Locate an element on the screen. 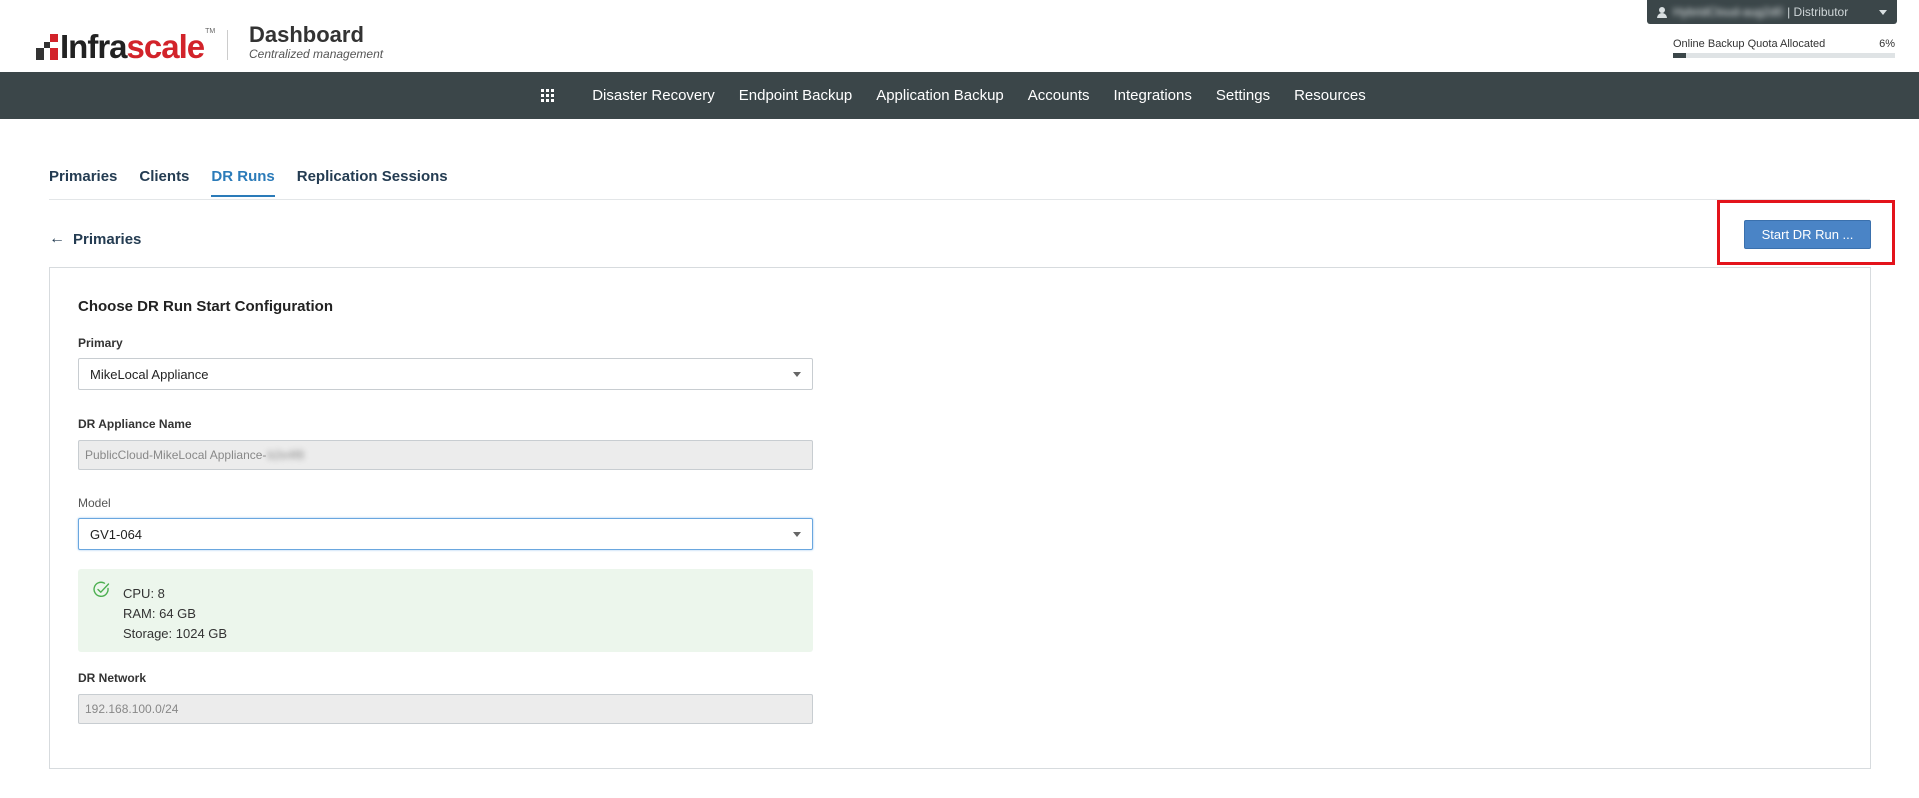  primary-select: MikeLocal Appliance is located at coordinates (445, 374).